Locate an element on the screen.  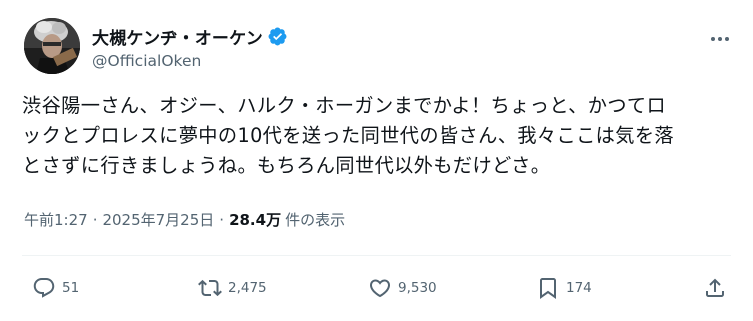
bookmark-button: 174 is located at coordinates (564, 288).